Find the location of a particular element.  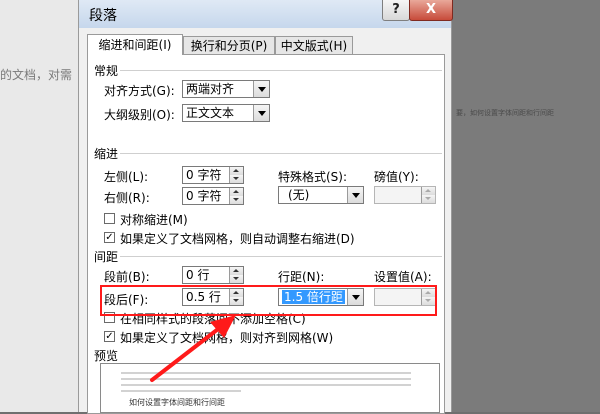

spacing-before-value: 0 行 is located at coordinates (198, 275).